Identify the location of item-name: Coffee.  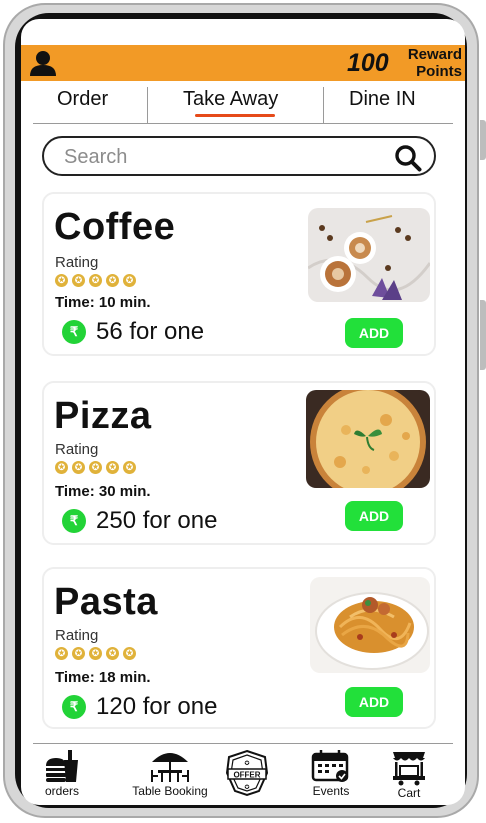
(115, 227).